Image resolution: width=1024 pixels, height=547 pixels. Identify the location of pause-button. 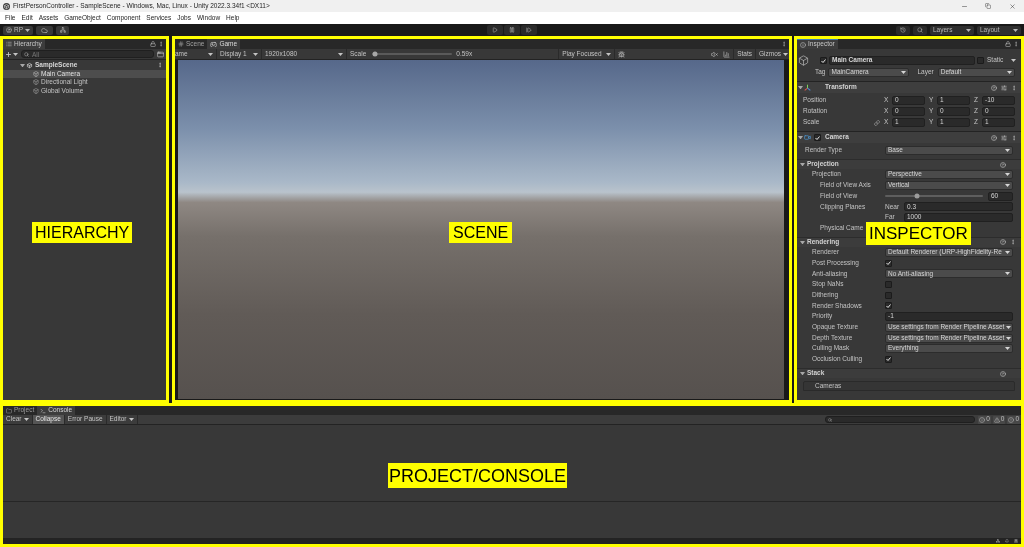
(512, 30).